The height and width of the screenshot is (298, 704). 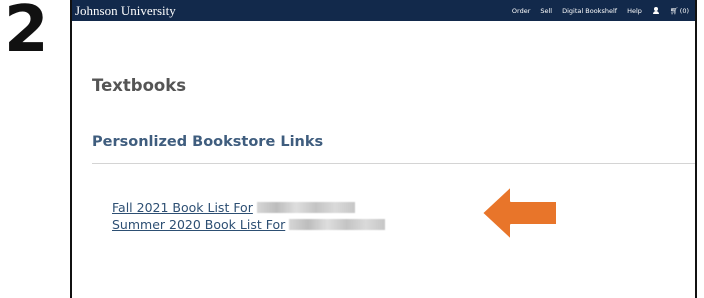 What do you see at coordinates (26, 33) in the screenshot?
I see `step-number: 2` at bounding box center [26, 33].